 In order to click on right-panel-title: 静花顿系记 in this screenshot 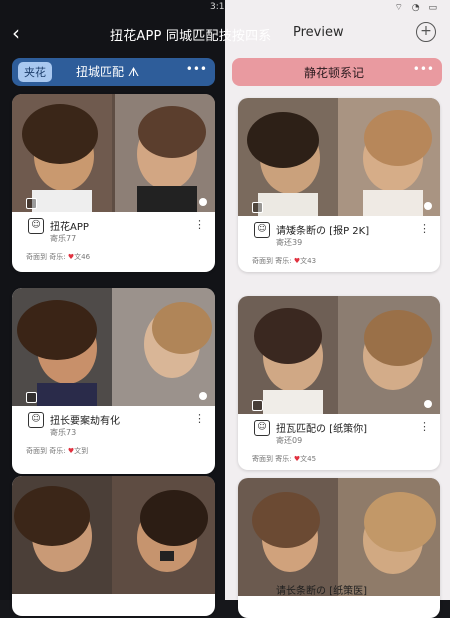, I will do `click(334, 73)`.